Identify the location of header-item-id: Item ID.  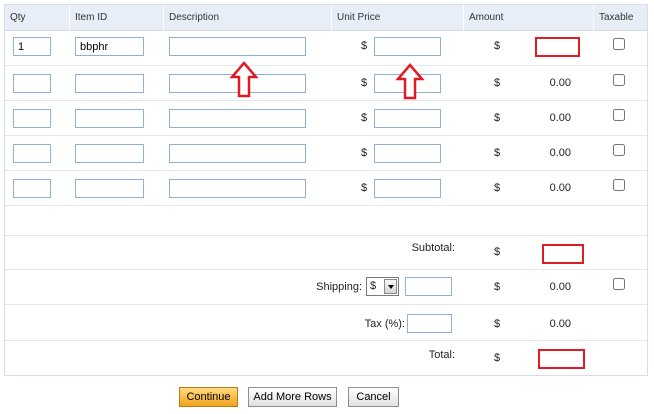
(116, 18).